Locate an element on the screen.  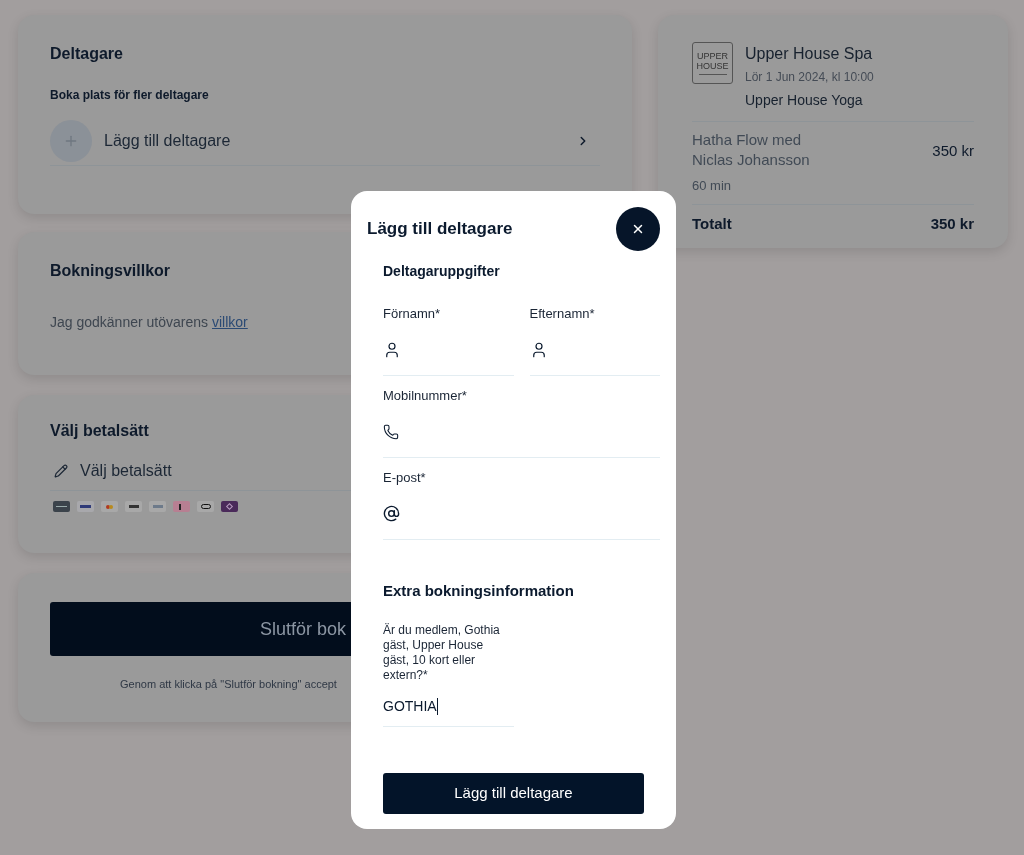
close-button is located at coordinates (638, 229).